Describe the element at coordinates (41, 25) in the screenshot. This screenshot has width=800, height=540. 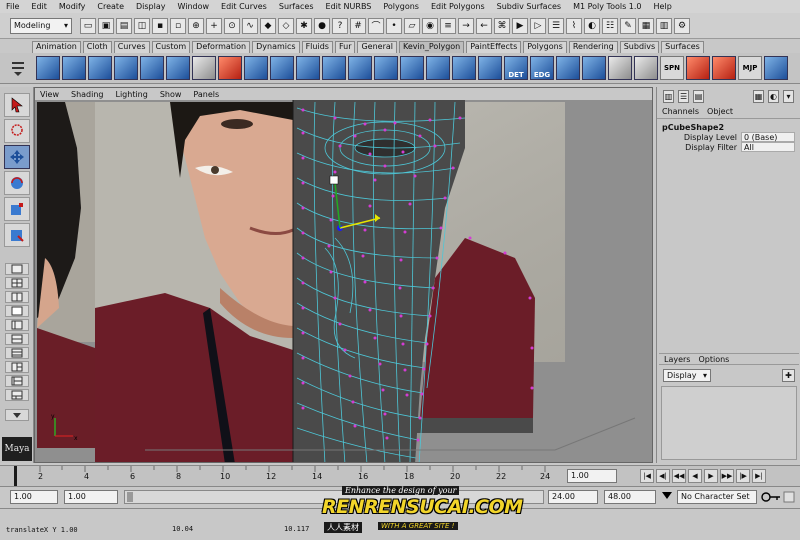
I see `mode-selector: Modeling ▾` at that location.